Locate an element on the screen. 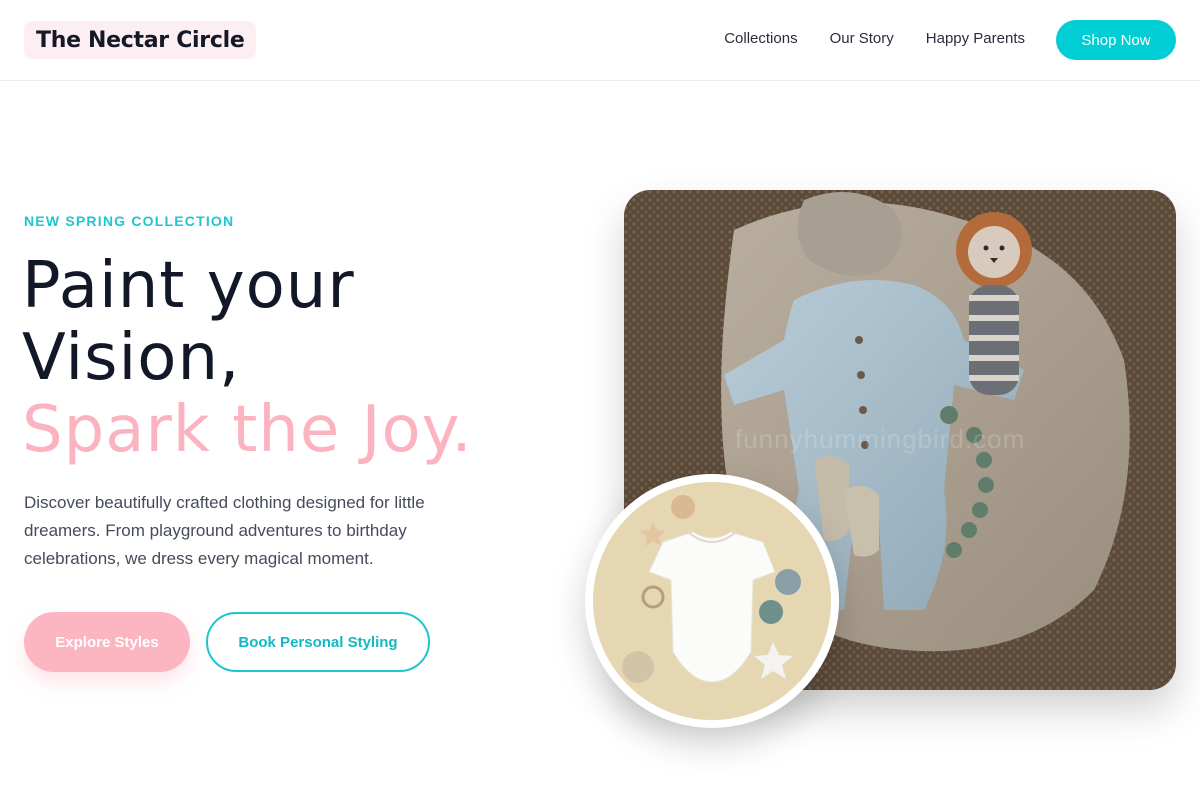  book-styling-button: Book Personal Styling is located at coordinates (318, 642).